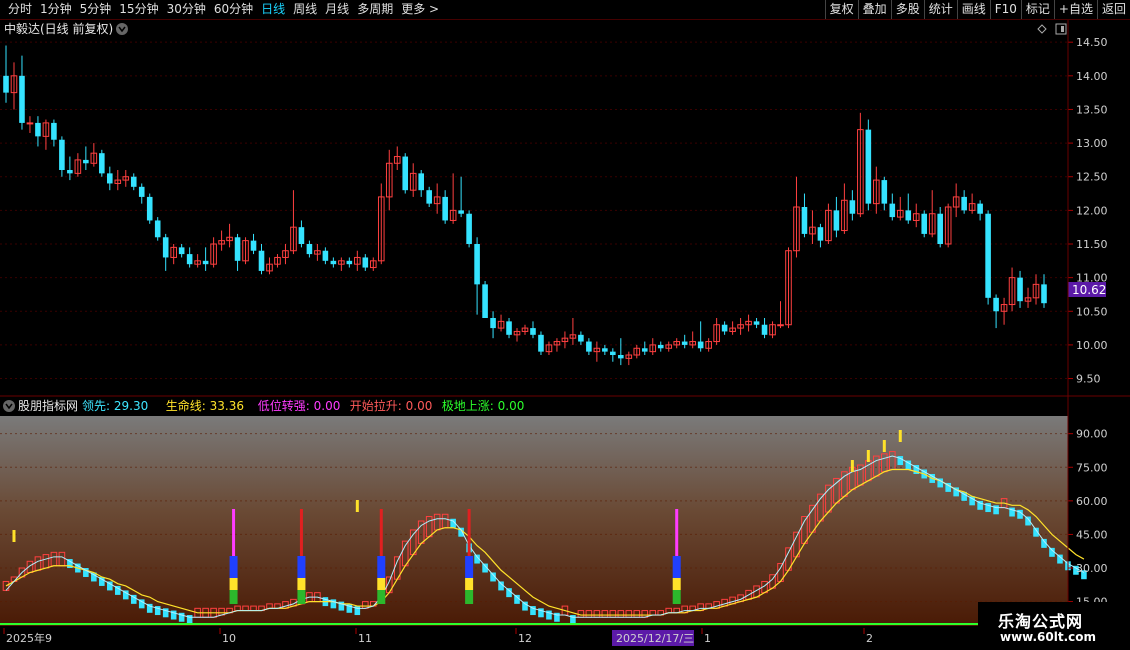 The image size is (1130, 650). Describe the element at coordinates (1092, 210) in the screenshot. I see `price-tick-label: 12.00` at that location.